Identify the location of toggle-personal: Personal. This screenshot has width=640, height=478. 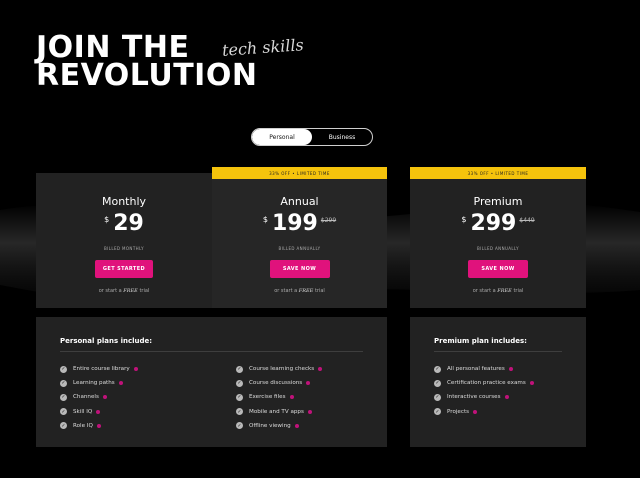
(282, 137).